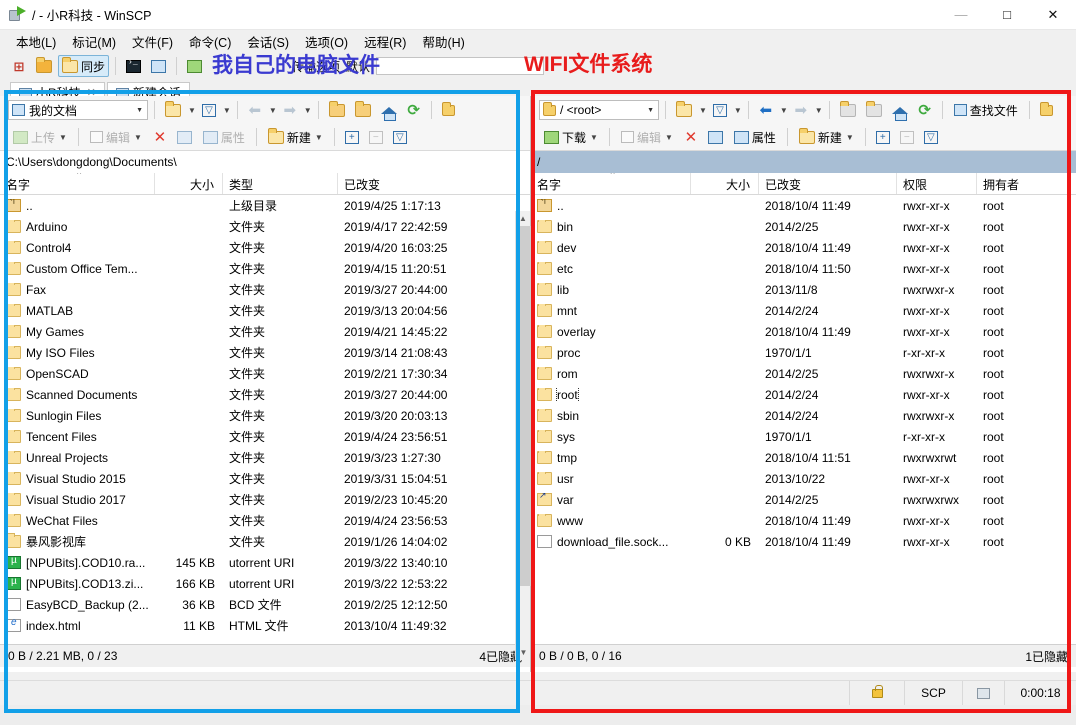 The width and height of the screenshot is (1076, 725). Describe the element at coordinates (803, 205) in the screenshot. I see `table-row: .. 2018/10/4 11:49 rwxr-xr-x root` at that location.